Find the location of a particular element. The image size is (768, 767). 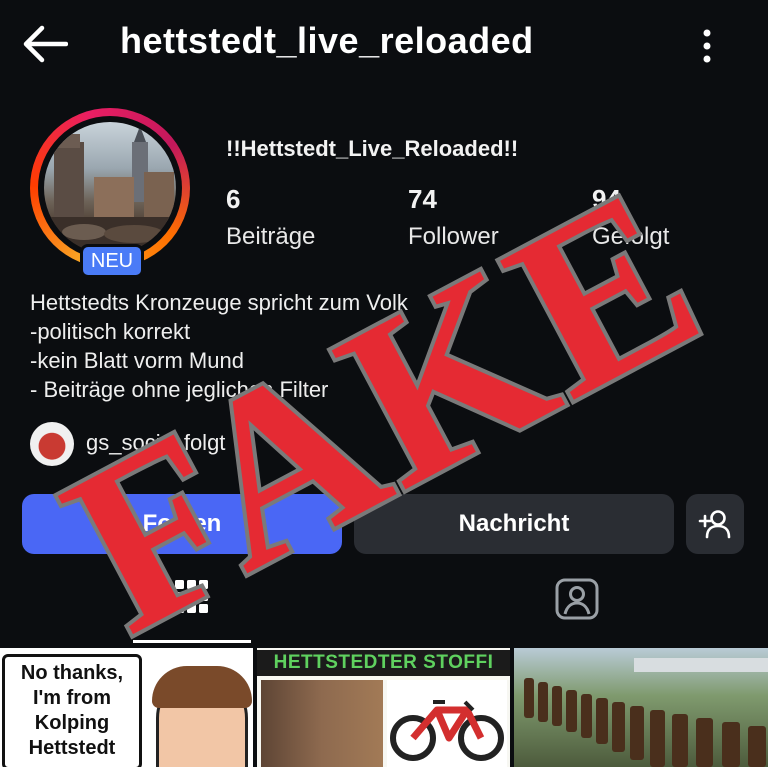

post-thumbnail is located at coordinates (641, 707).